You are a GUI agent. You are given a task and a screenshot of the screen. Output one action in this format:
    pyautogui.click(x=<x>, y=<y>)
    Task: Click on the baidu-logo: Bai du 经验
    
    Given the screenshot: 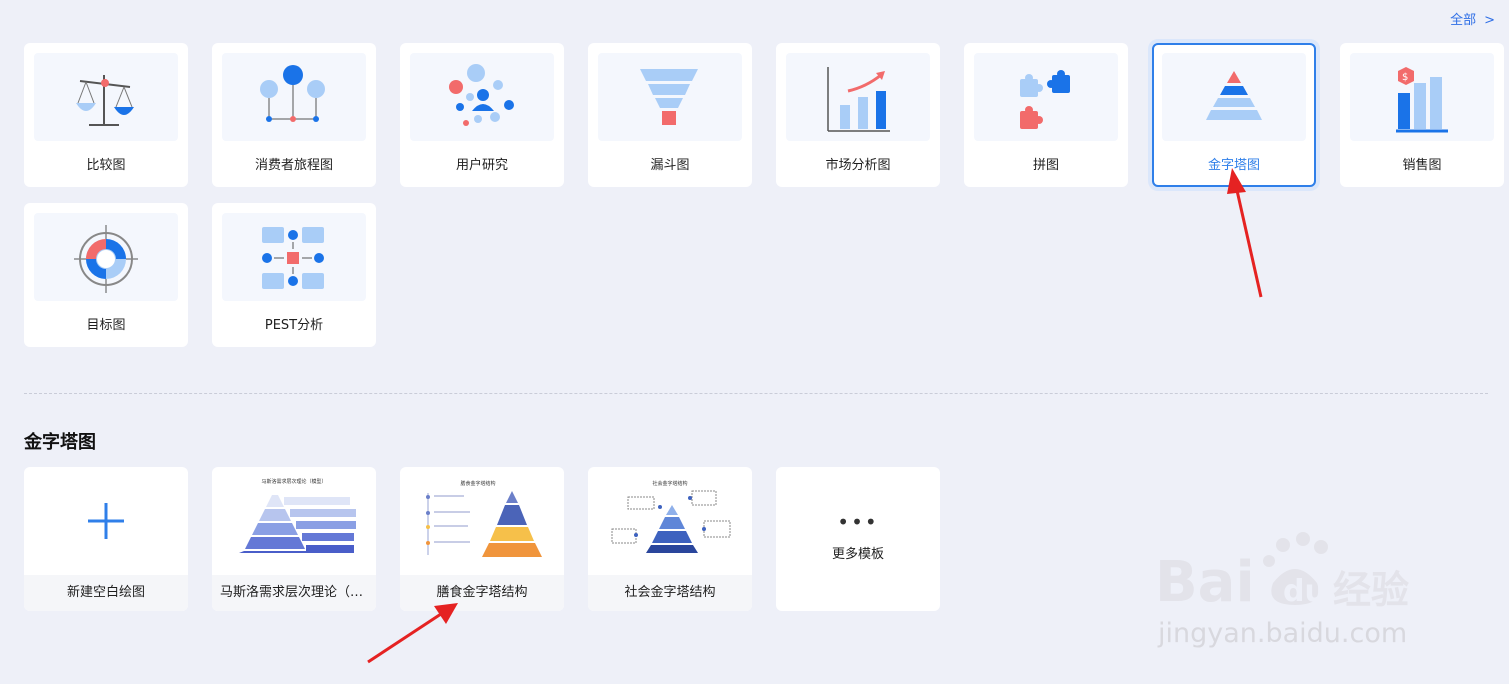 What is the action you would take?
    pyautogui.click(x=1282, y=573)
    